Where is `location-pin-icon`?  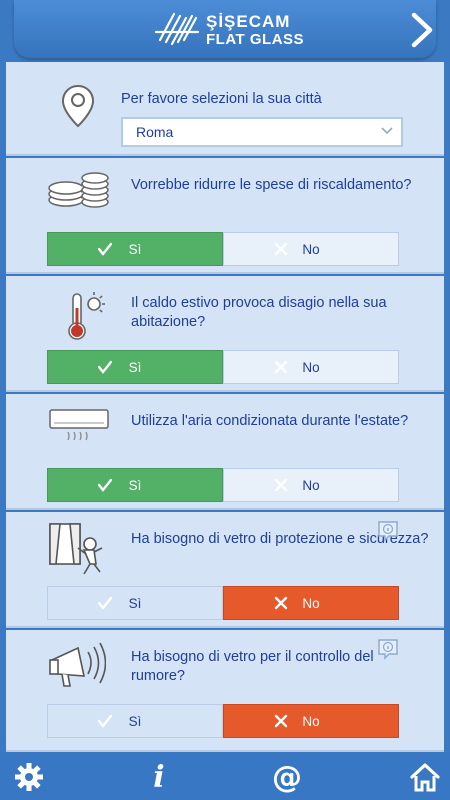
location-pin-icon is located at coordinates (78, 106).